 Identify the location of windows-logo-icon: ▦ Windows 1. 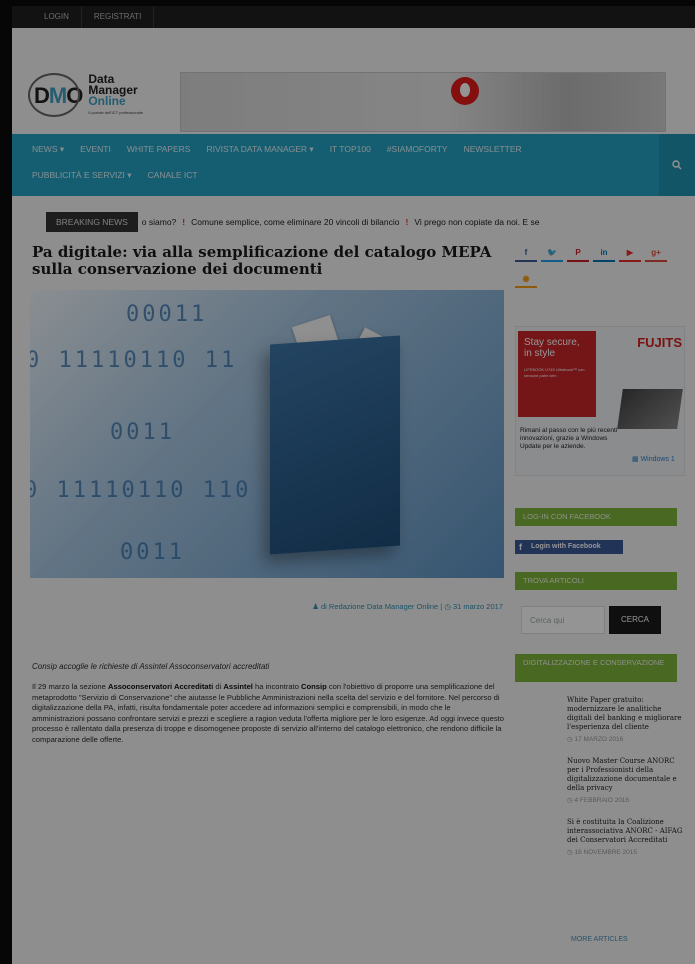
(653, 459).